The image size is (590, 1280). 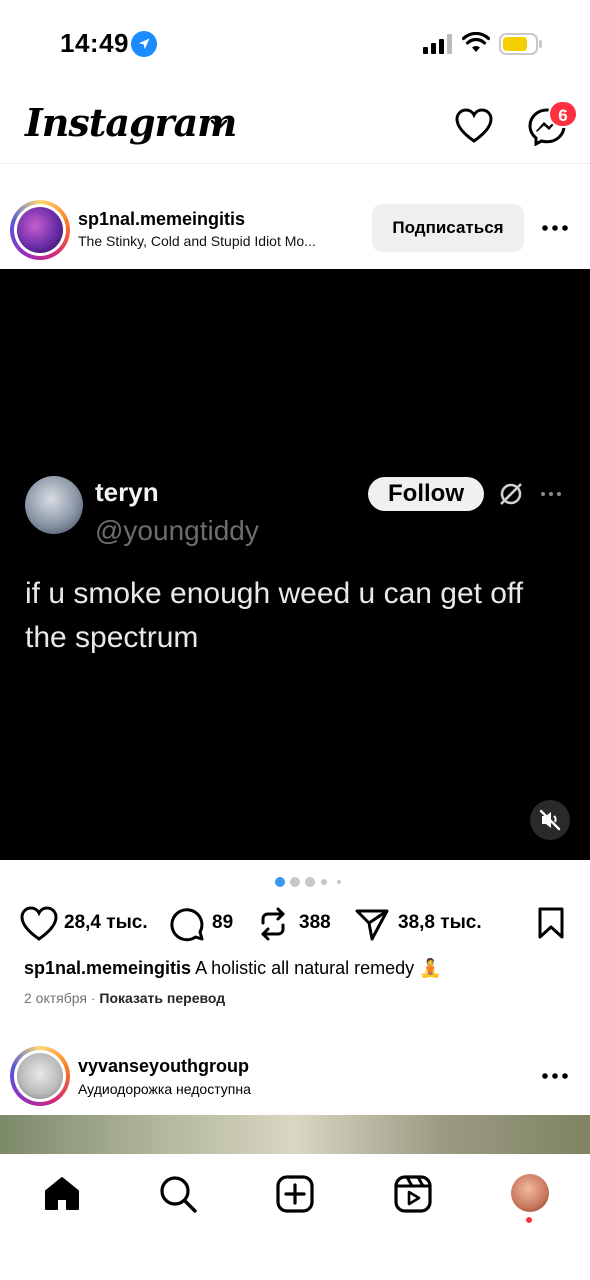 What do you see at coordinates (54, 505) in the screenshot?
I see `tweet-avatar` at bounding box center [54, 505].